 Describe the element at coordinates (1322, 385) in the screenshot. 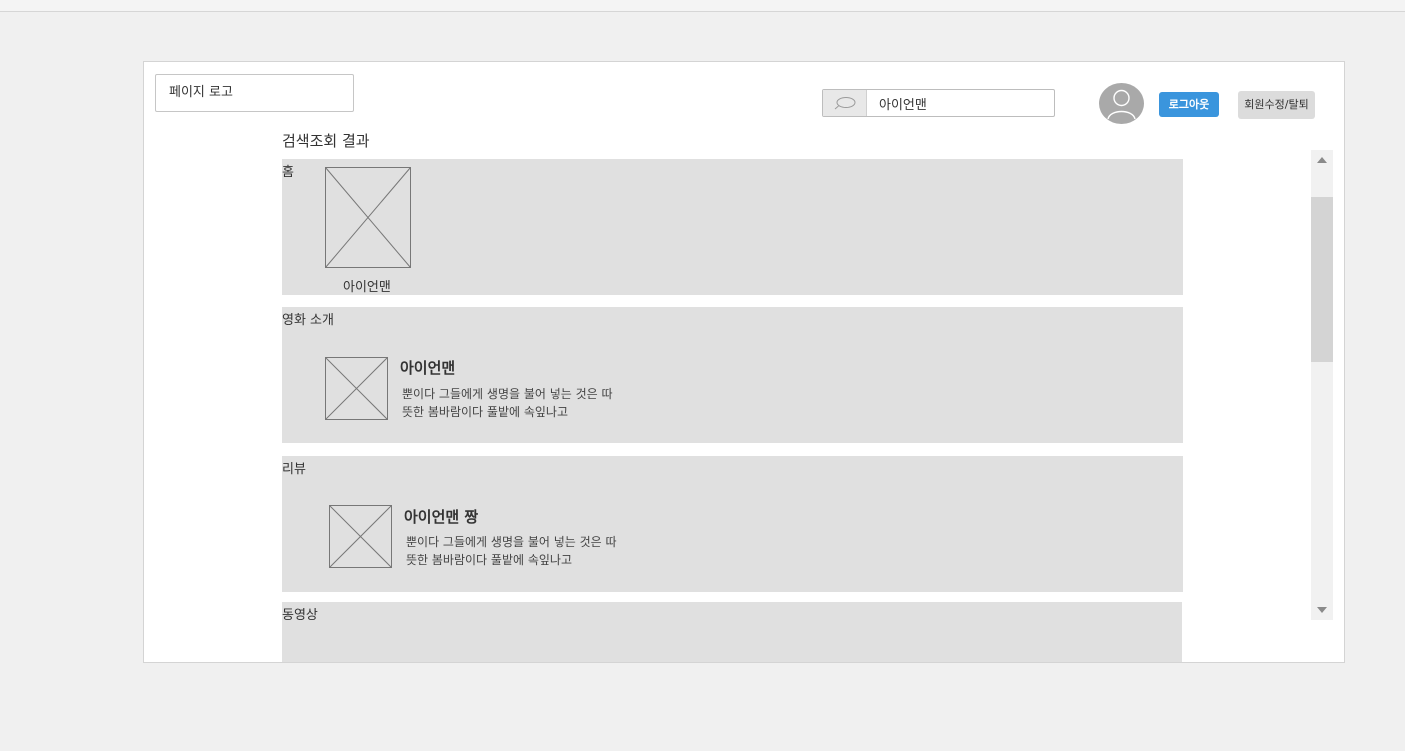

I see `results-scrollbar` at that location.